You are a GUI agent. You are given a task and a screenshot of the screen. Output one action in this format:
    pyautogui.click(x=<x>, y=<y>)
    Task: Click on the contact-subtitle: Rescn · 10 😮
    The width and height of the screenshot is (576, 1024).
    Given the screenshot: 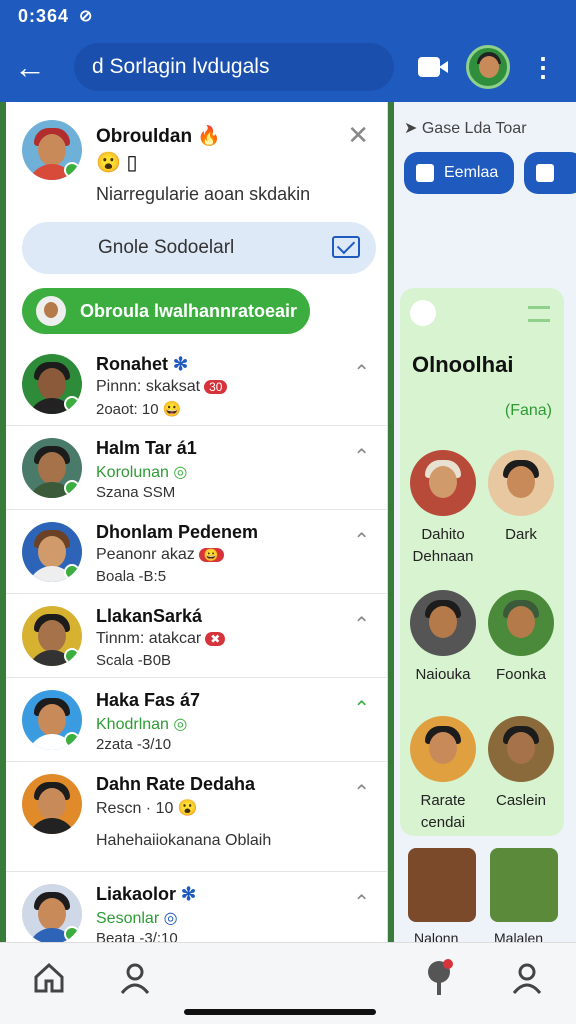 What is the action you would take?
    pyautogui.click(x=147, y=808)
    